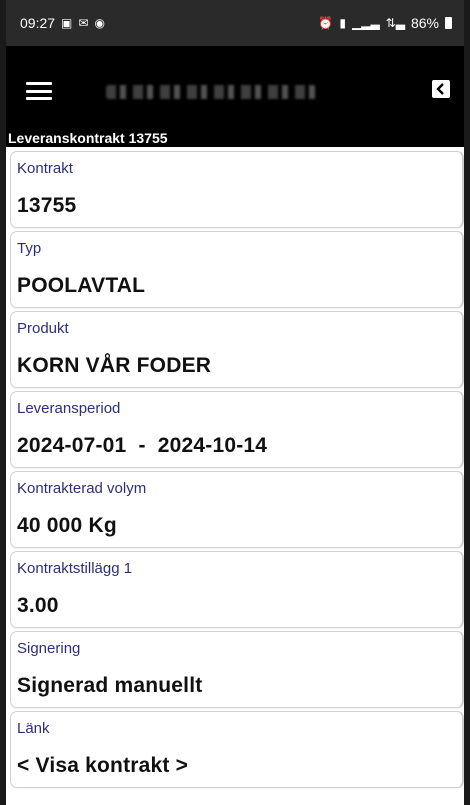 Image resolution: width=470 pixels, height=805 pixels. Describe the element at coordinates (88, 138) in the screenshot. I see `page-title: Leveranskontrakt 13755` at that location.